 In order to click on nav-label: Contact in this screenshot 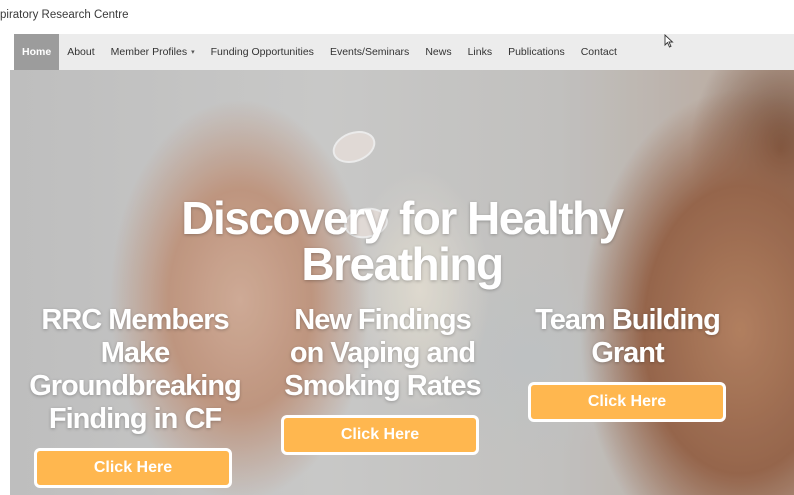, I will do `click(598, 52)`.